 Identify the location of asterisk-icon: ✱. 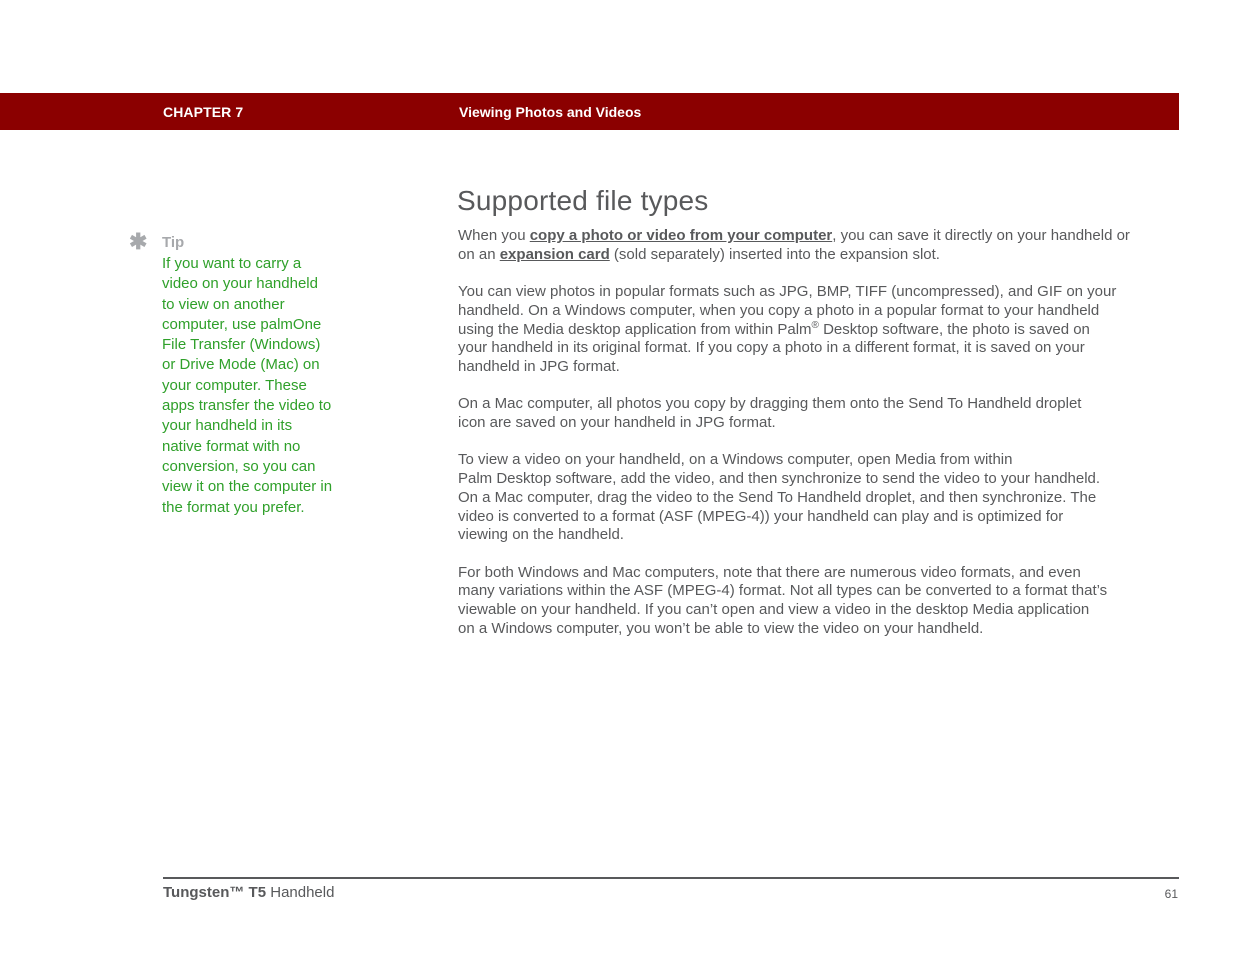
(138, 241).